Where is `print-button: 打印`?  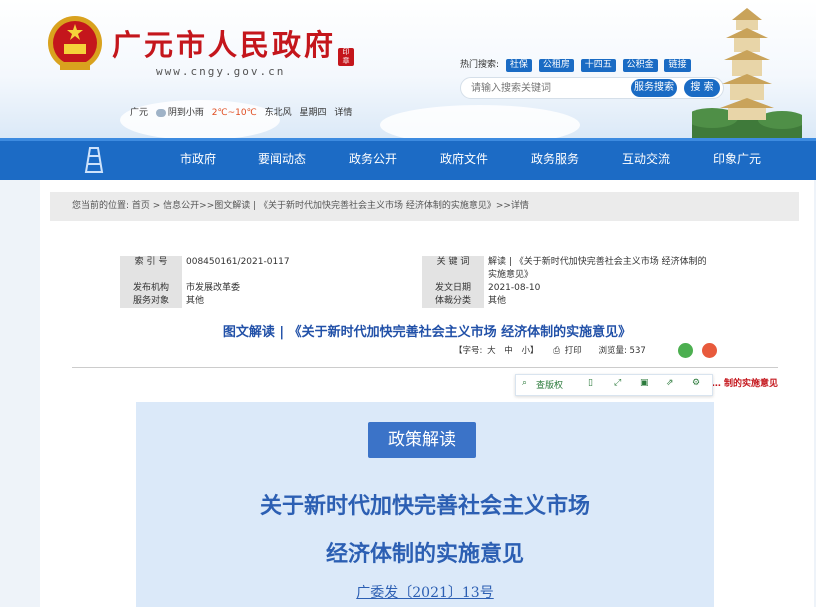 print-button: 打印 is located at coordinates (573, 351).